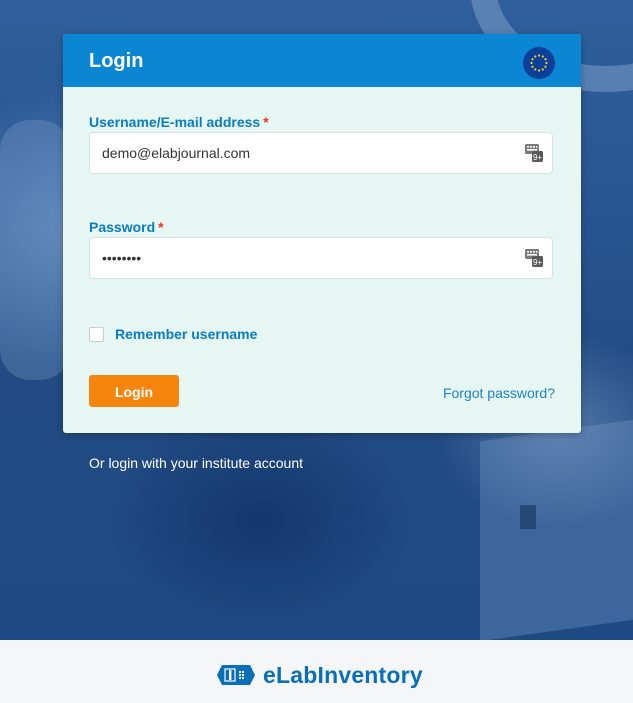 The height and width of the screenshot is (703, 633). I want to click on username-field: 9+, so click(321, 153).